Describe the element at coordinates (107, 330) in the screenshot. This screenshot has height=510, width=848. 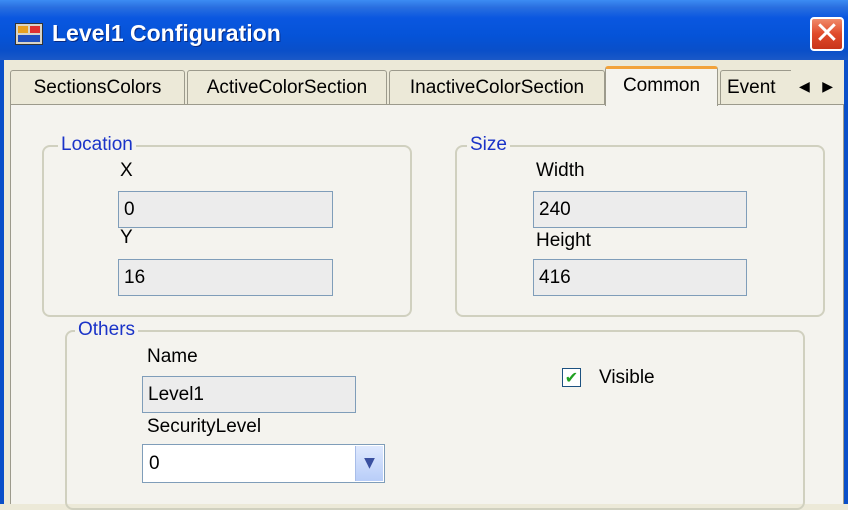
I see `others-legend: Others` at that location.